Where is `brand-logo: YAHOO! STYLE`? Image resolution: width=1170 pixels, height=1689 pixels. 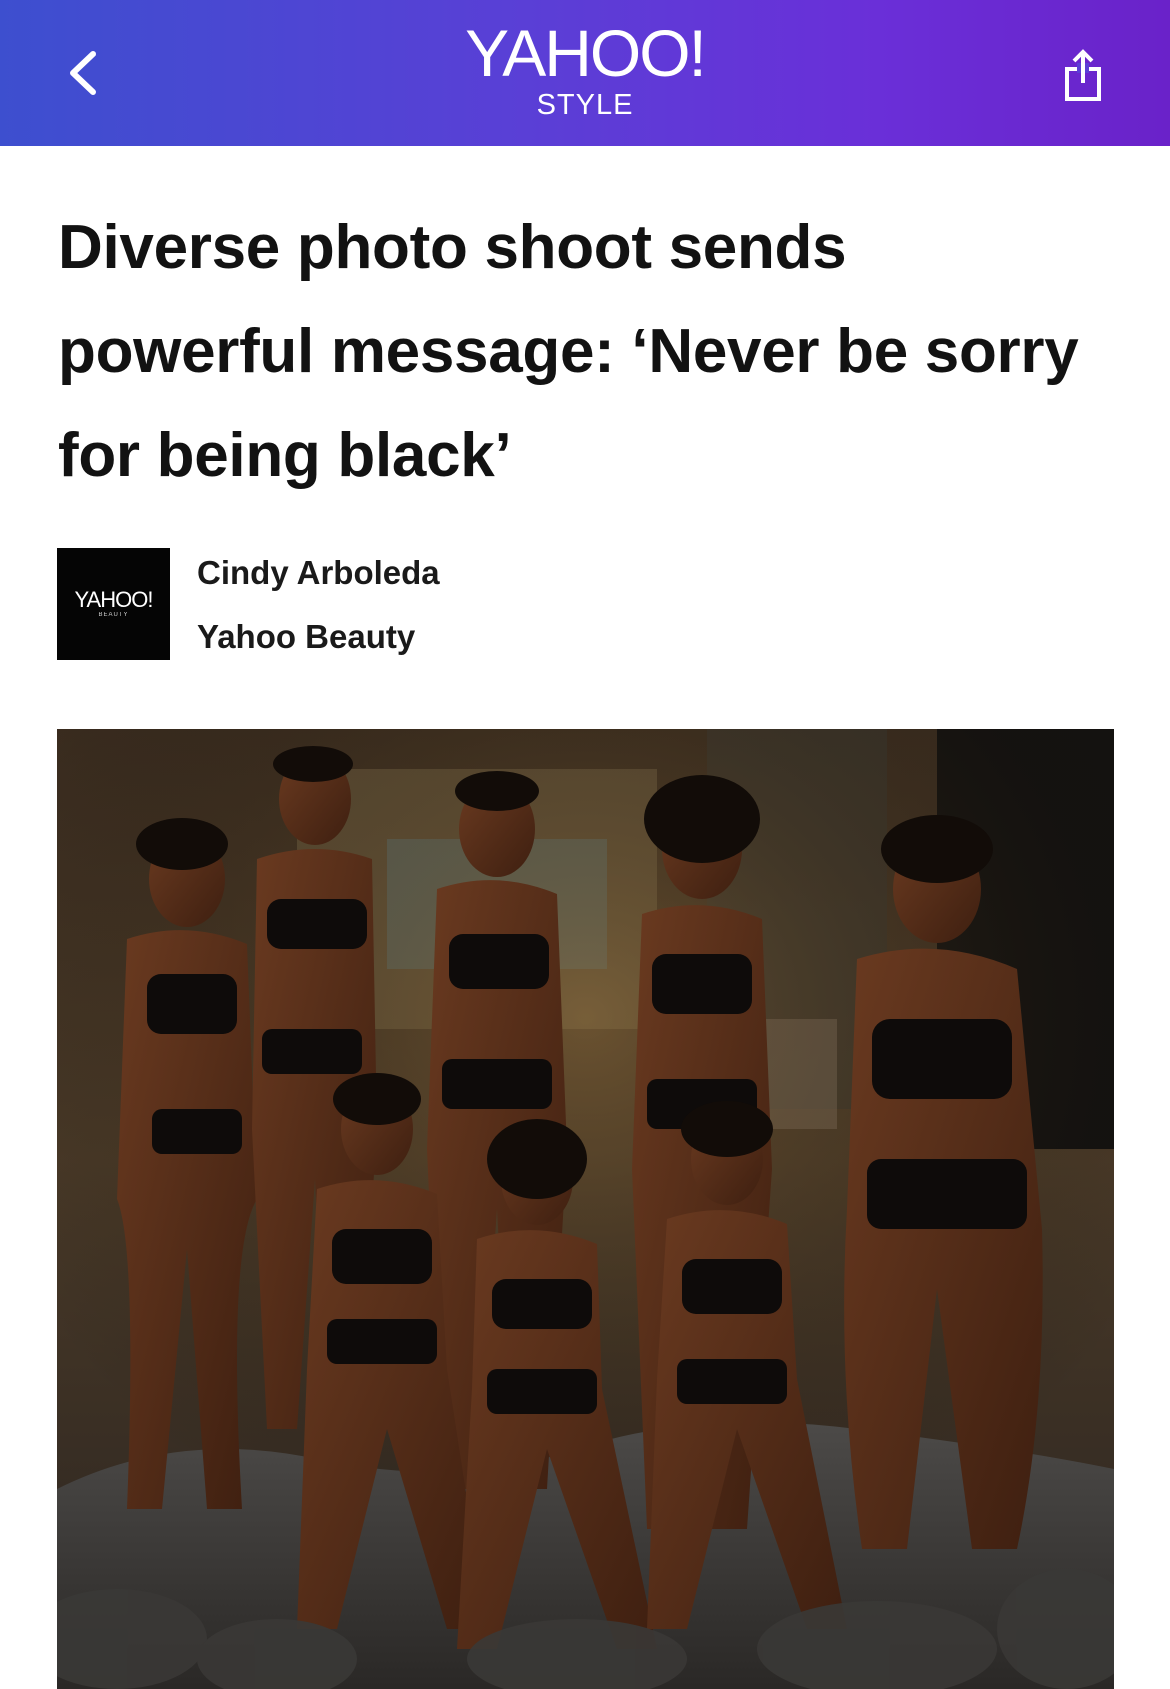 brand-logo: YAHOO! STYLE is located at coordinates (585, 69).